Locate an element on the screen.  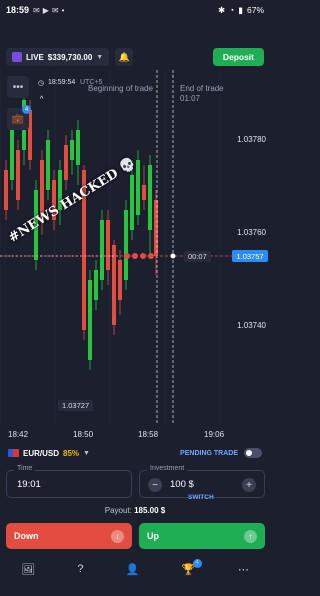
wifi-icon: ◔ is located at coordinates (232, 10).